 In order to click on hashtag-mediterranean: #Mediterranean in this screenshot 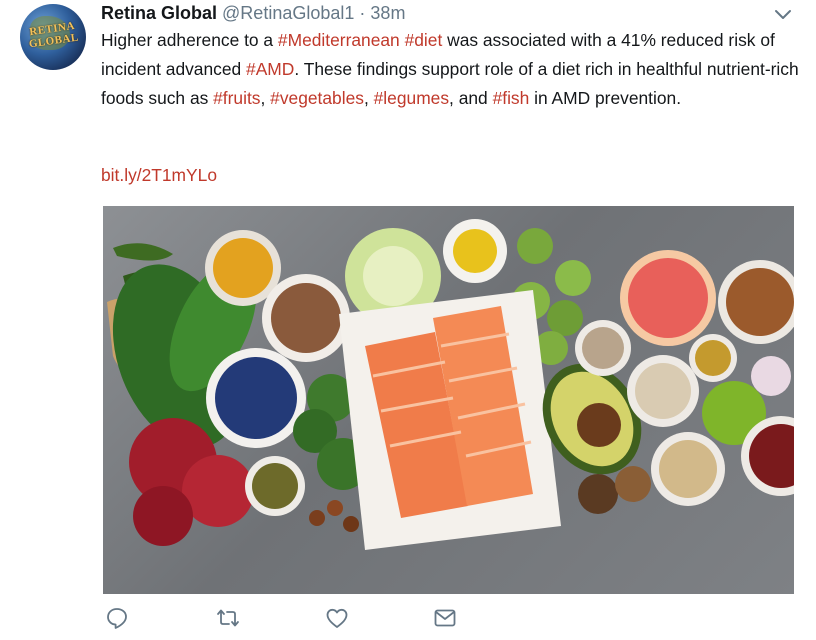, I will do `click(339, 40)`.